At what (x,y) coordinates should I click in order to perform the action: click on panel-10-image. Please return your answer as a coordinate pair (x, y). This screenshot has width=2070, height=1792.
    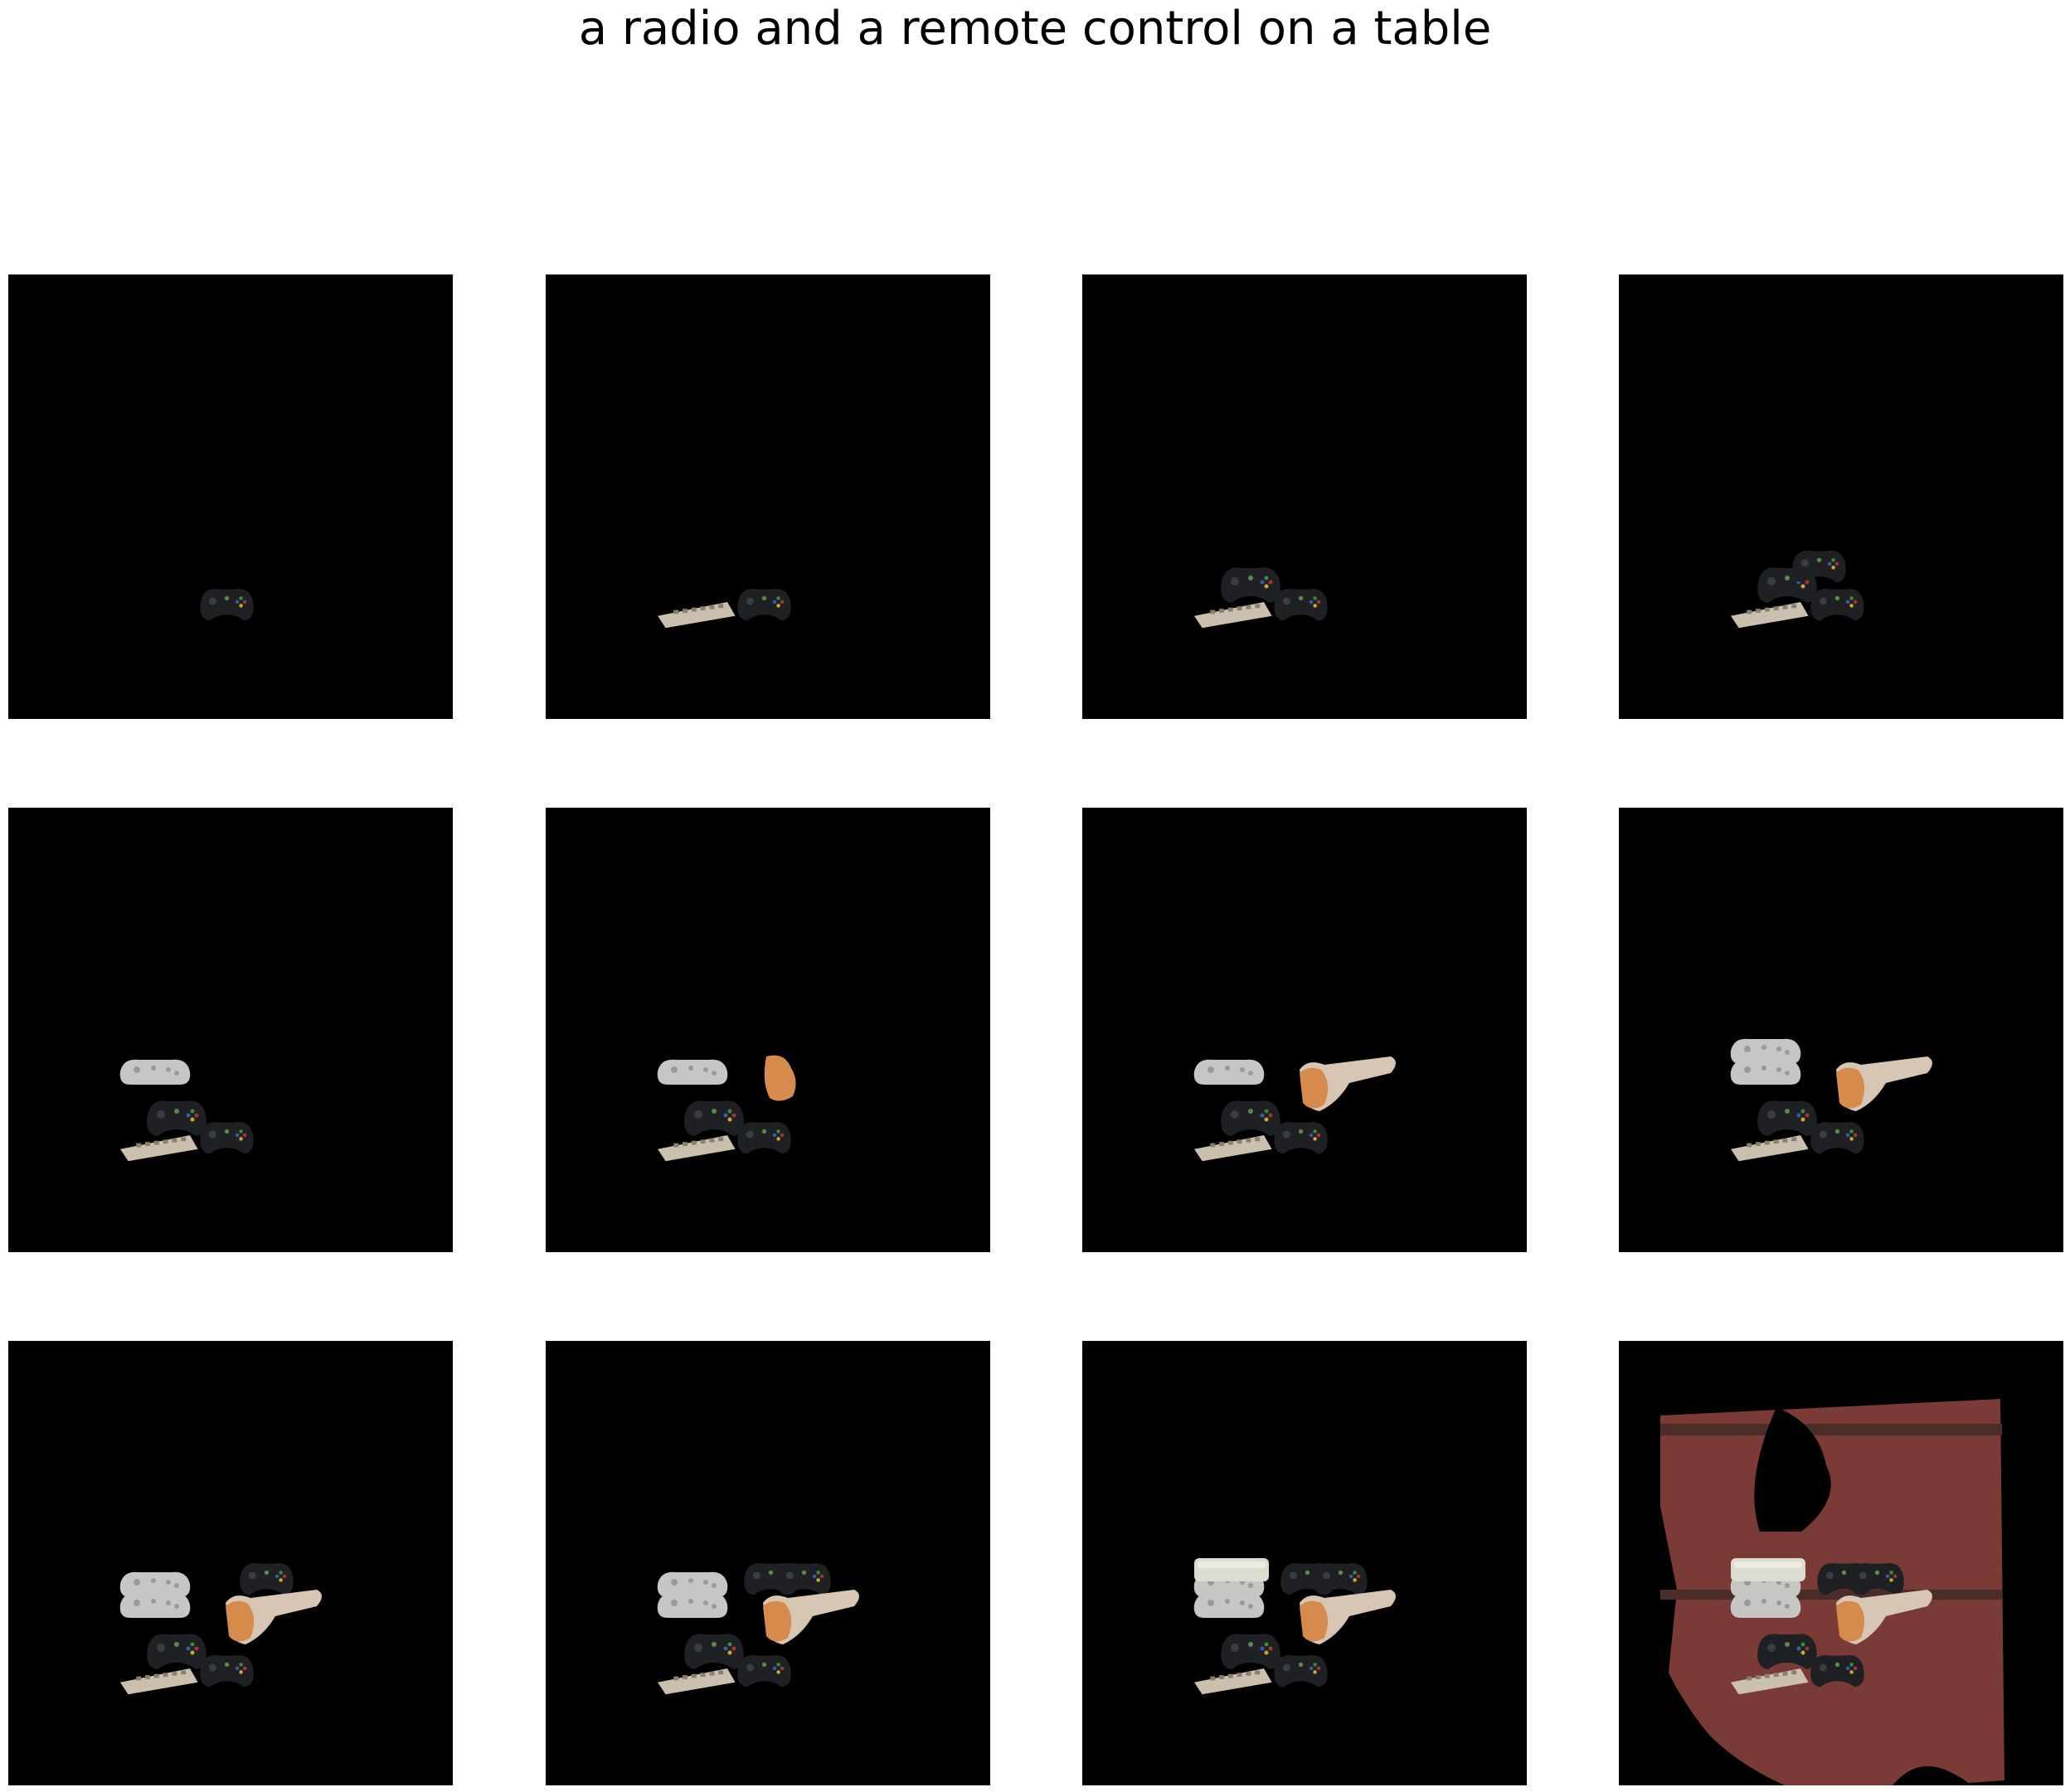
    Looking at the image, I should click on (758, 1629).